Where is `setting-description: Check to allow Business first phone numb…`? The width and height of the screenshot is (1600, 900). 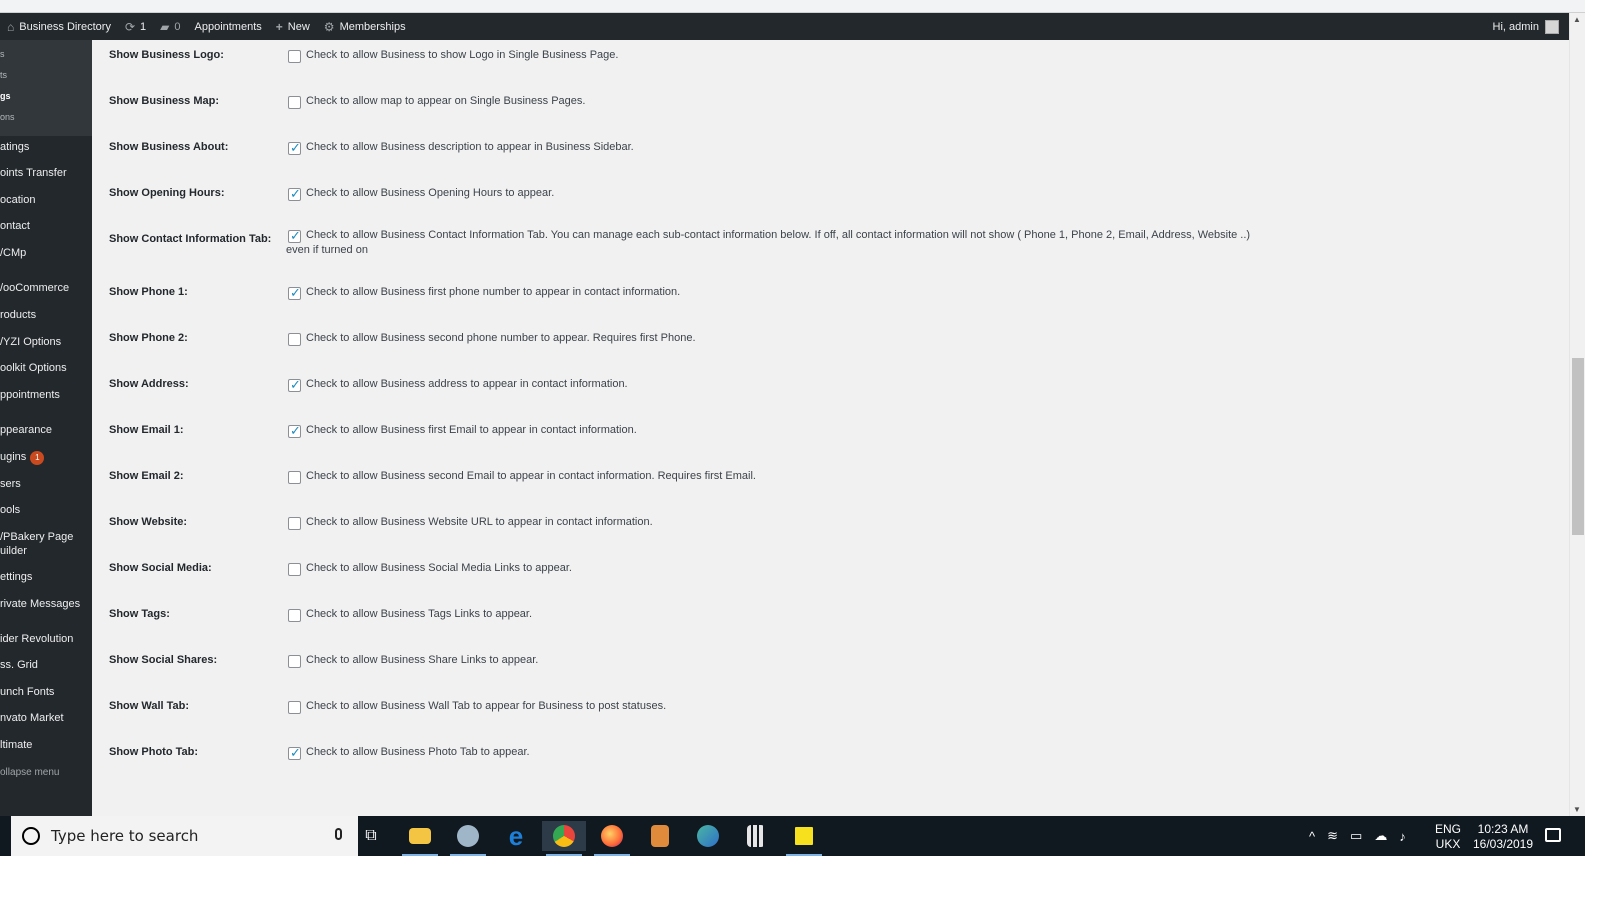 setting-description: Check to allow Business first phone numb… is located at coordinates (493, 292).